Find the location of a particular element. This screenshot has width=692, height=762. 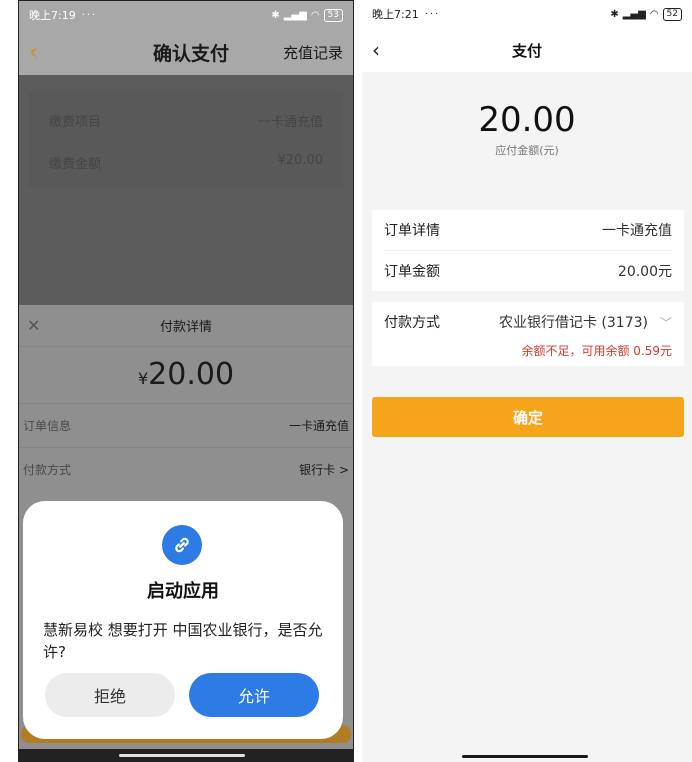

payment-method-selector: 农业银行借记卡 (3173) ﹀ is located at coordinates (585, 322).